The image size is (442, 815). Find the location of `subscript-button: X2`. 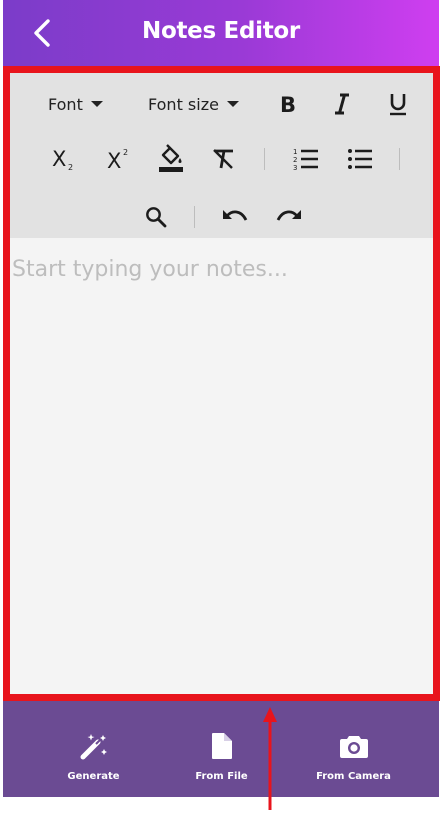

subscript-button: X2 is located at coordinates (64, 159).